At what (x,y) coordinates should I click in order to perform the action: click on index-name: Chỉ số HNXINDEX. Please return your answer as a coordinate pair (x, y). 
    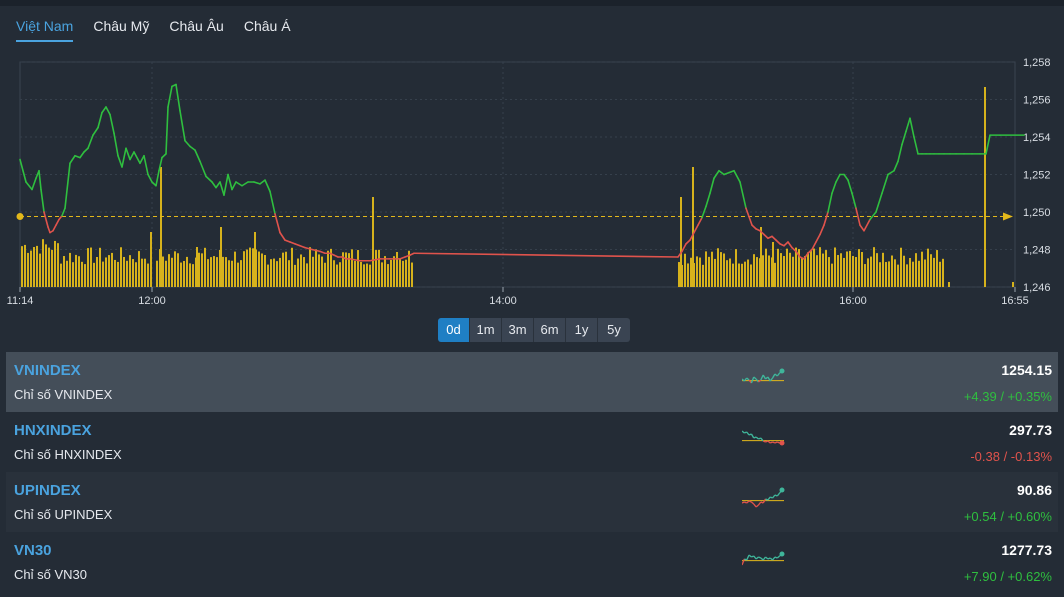
    Looking at the image, I should click on (68, 454).